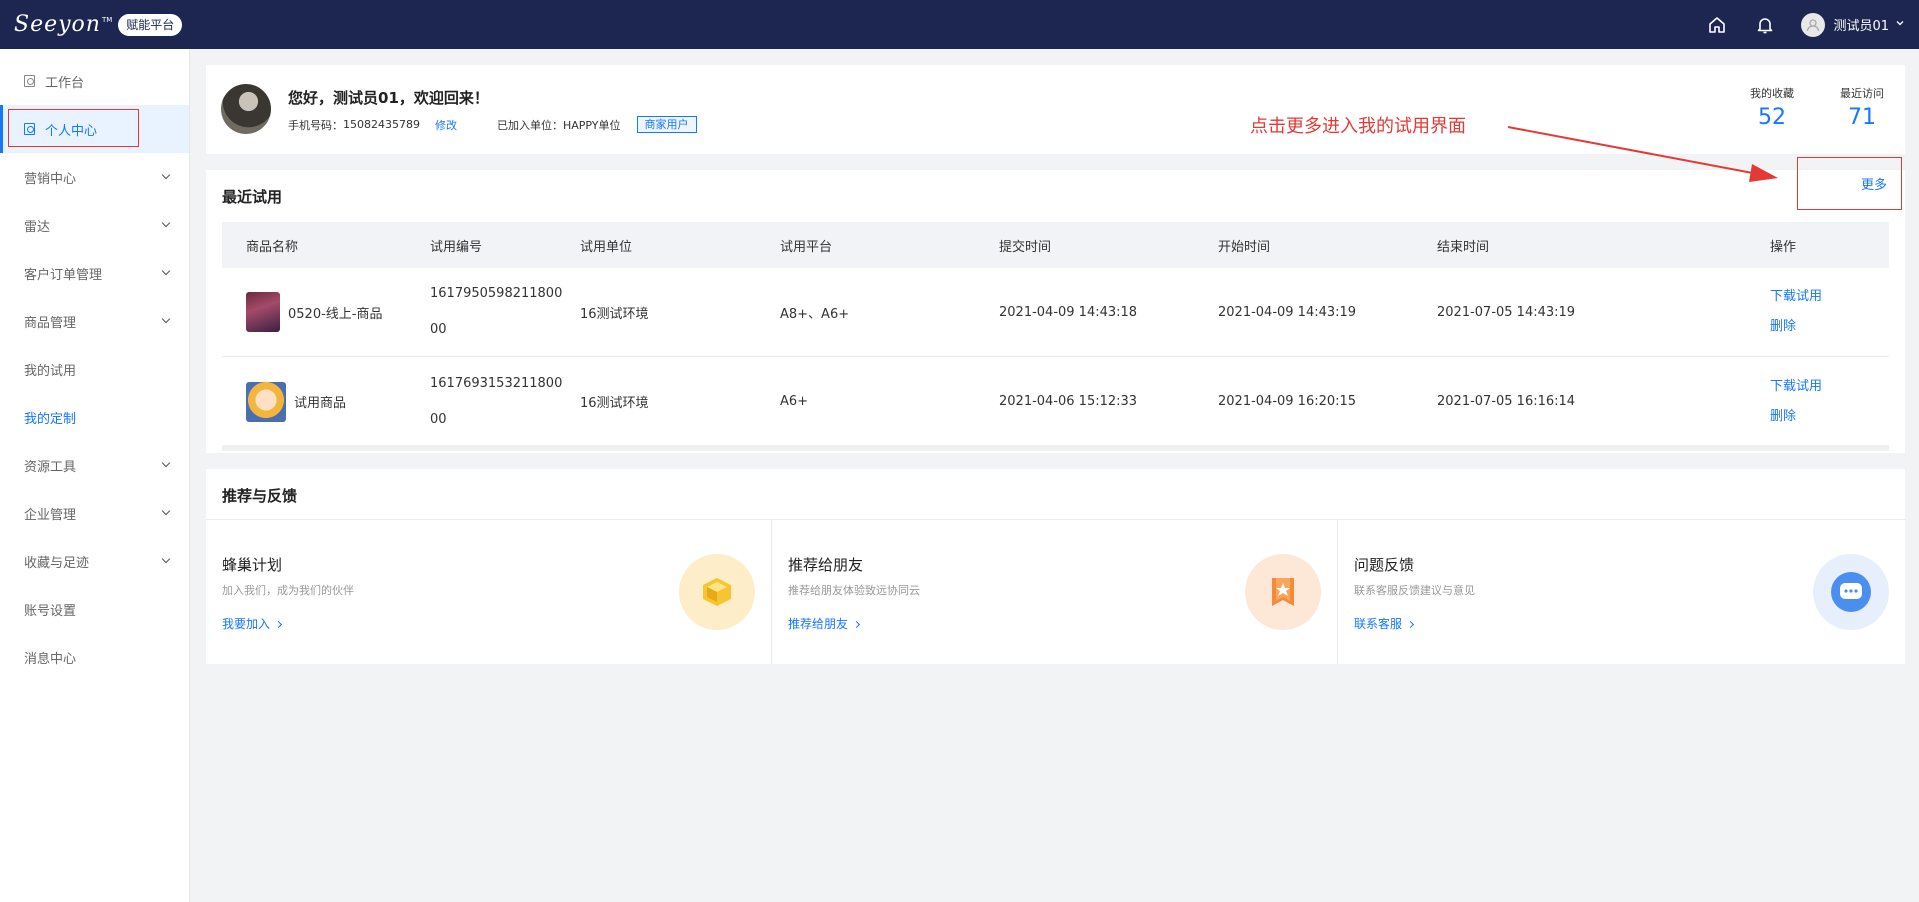 This screenshot has height=902, width=1919. Describe the element at coordinates (492, 124) in the screenshot. I see `profile-info-row: 手机号码： 15082435789 修改 已加入单位： HAPPY单位 商家用户` at that location.